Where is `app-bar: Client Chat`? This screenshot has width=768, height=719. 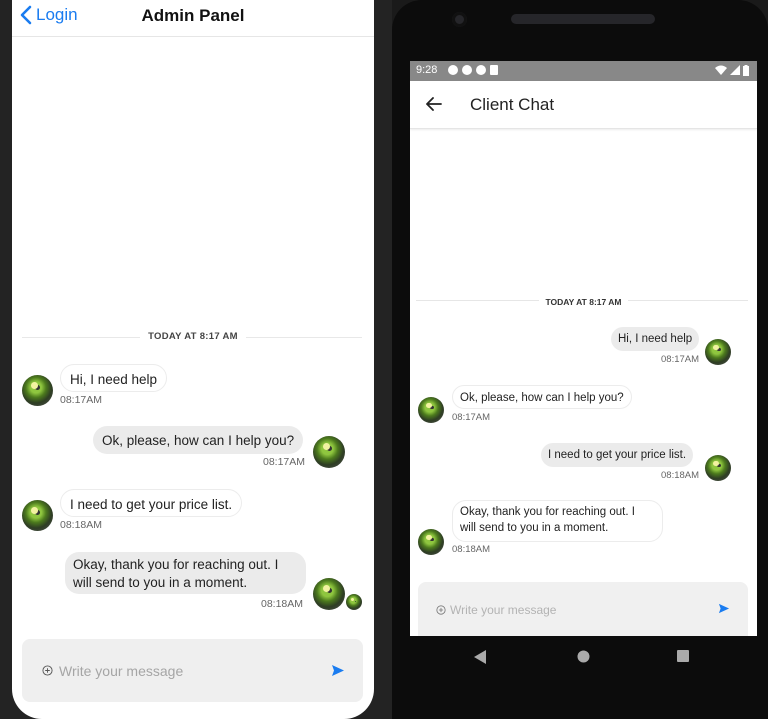 app-bar: Client Chat is located at coordinates (583, 105).